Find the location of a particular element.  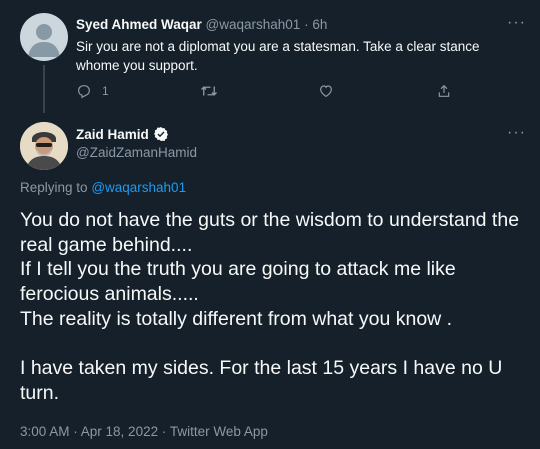

retweet-icon is located at coordinates (209, 91).